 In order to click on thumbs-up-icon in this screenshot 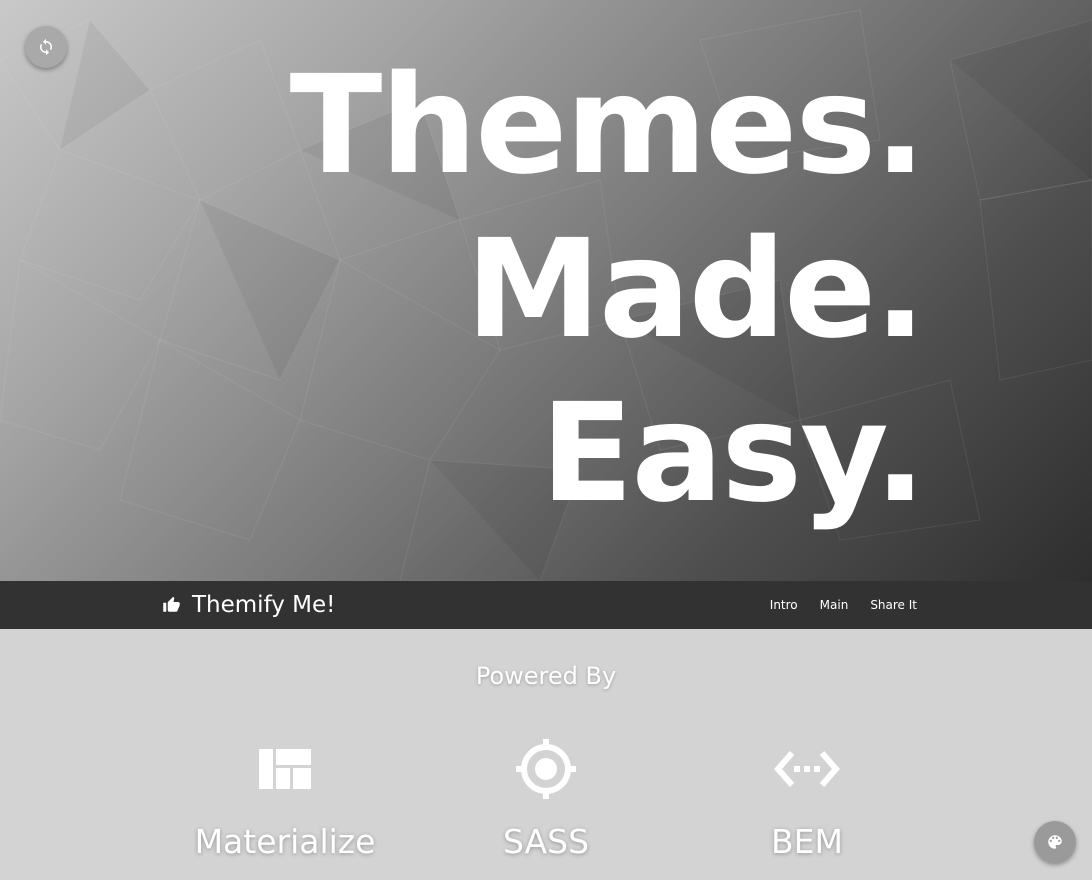, I will do `click(171, 604)`.